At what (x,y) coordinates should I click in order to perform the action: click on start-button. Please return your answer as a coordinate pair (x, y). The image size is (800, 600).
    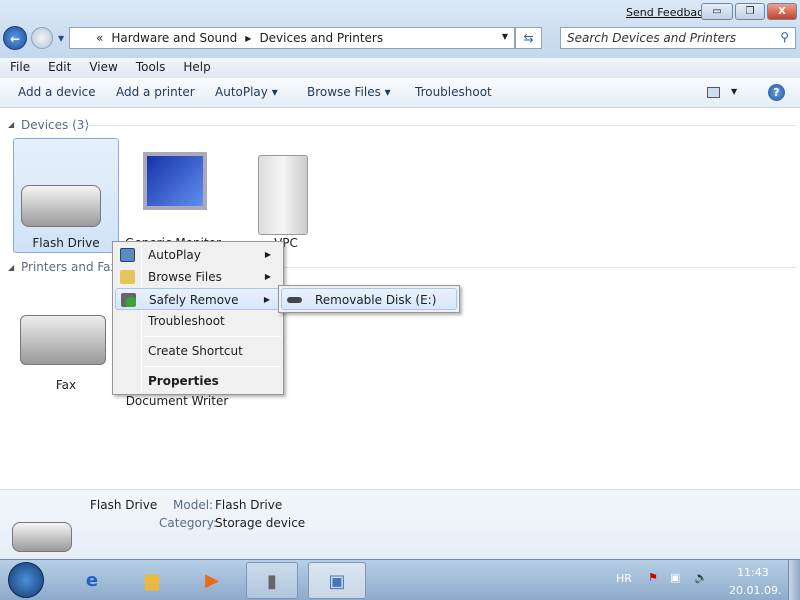
    Looking at the image, I should click on (26, 580).